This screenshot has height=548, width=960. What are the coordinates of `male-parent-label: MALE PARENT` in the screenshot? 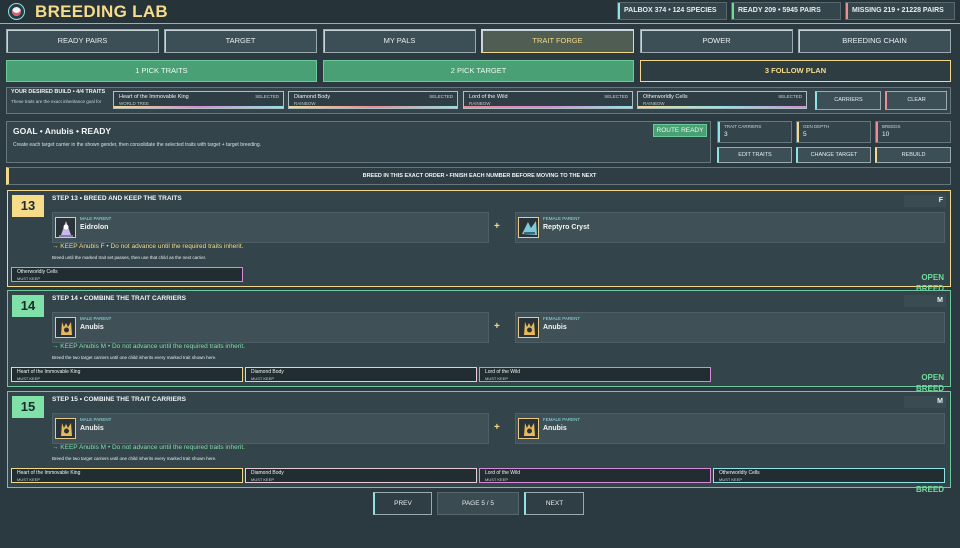 It's located at (96, 218).